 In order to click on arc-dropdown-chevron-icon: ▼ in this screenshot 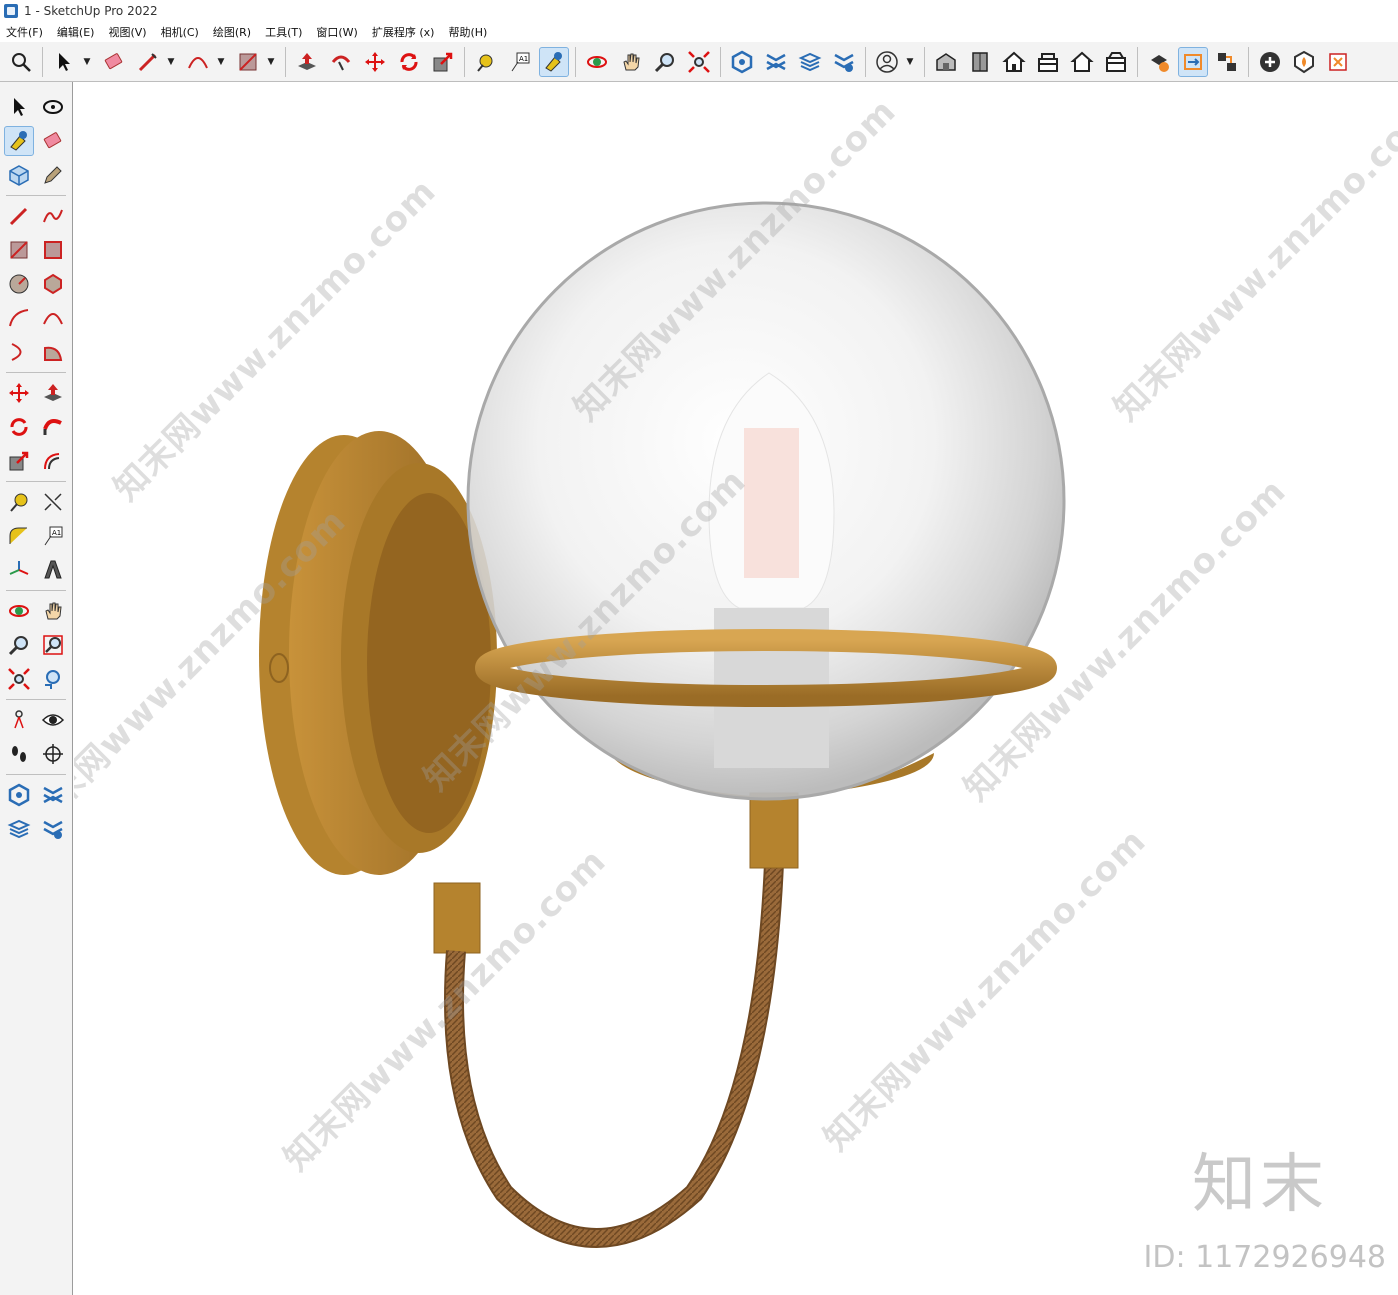, I will do `click(221, 62)`.